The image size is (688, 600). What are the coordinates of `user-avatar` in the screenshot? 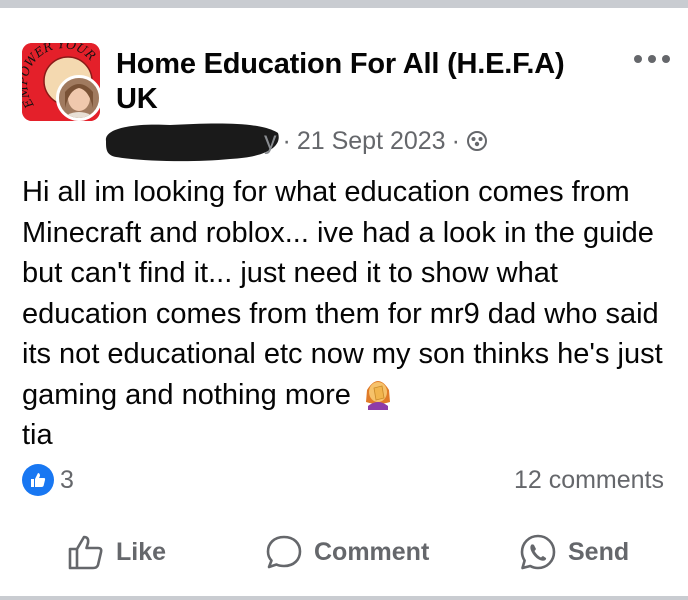 It's located at (79, 98).